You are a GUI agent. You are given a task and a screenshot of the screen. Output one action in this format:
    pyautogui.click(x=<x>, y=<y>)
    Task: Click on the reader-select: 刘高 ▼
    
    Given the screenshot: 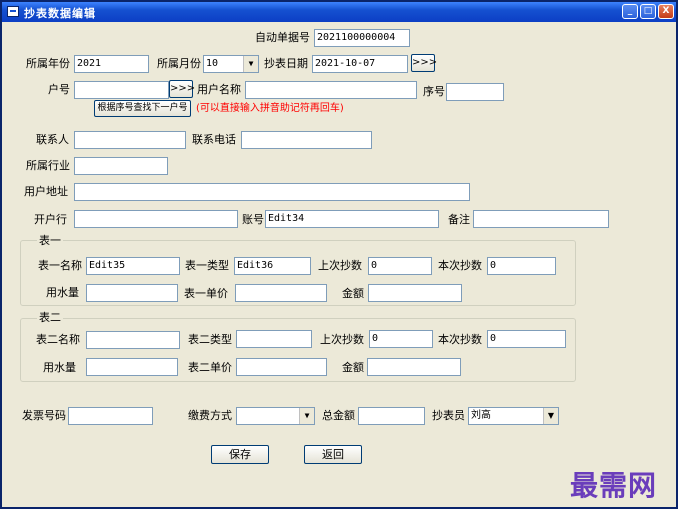 What is the action you would take?
    pyautogui.click(x=513, y=416)
    